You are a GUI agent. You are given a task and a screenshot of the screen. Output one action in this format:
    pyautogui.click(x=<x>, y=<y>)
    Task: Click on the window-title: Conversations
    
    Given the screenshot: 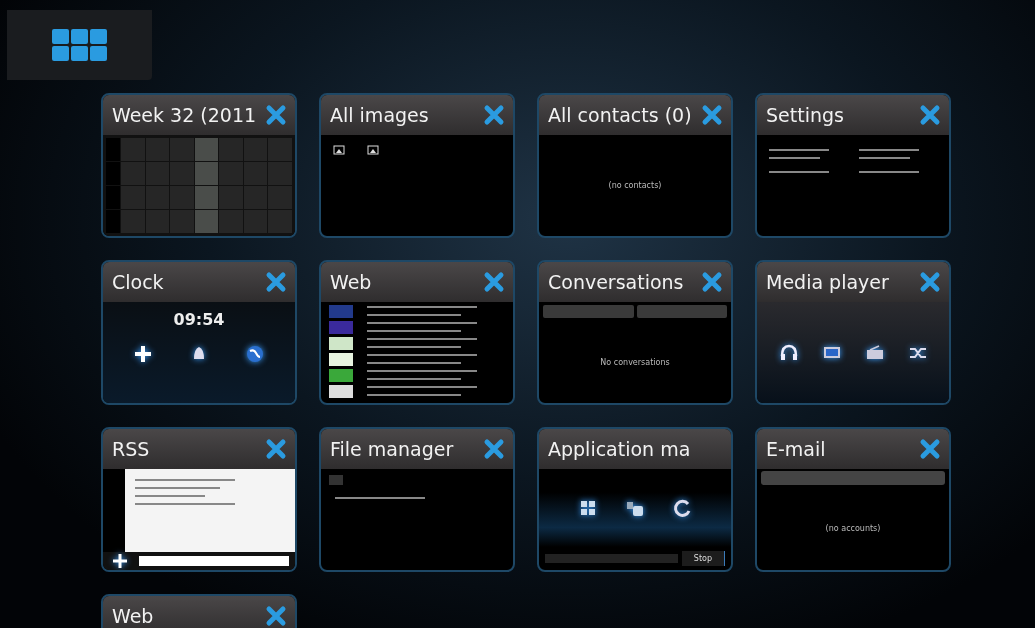 What is the action you would take?
    pyautogui.click(x=616, y=282)
    